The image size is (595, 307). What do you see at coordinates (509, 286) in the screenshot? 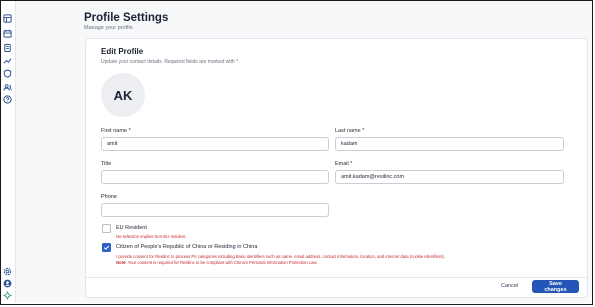
I see `cancel-button: Cancel` at bounding box center [509, 286].